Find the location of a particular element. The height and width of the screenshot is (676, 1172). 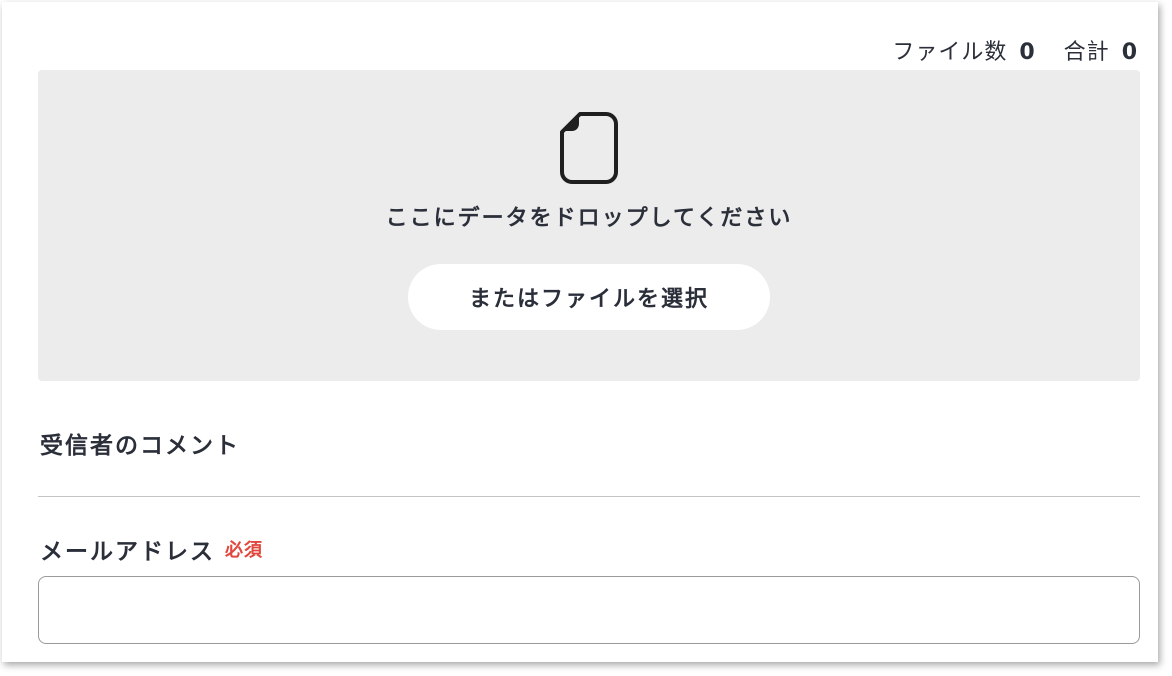

section-divider is located at coordinates (589, 496).